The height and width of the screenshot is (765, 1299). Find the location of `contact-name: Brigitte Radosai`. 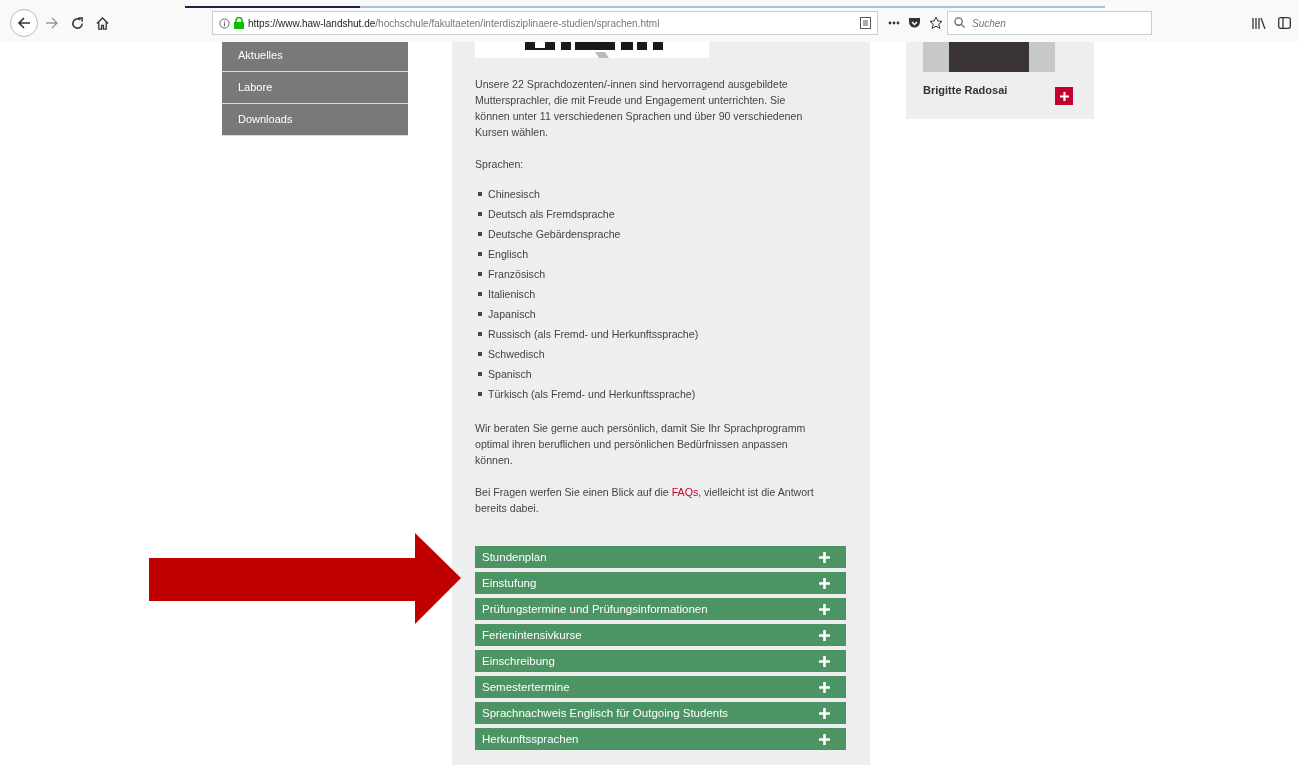

contact-name: Brigitte Radosai is located at coordinates (965, 90).